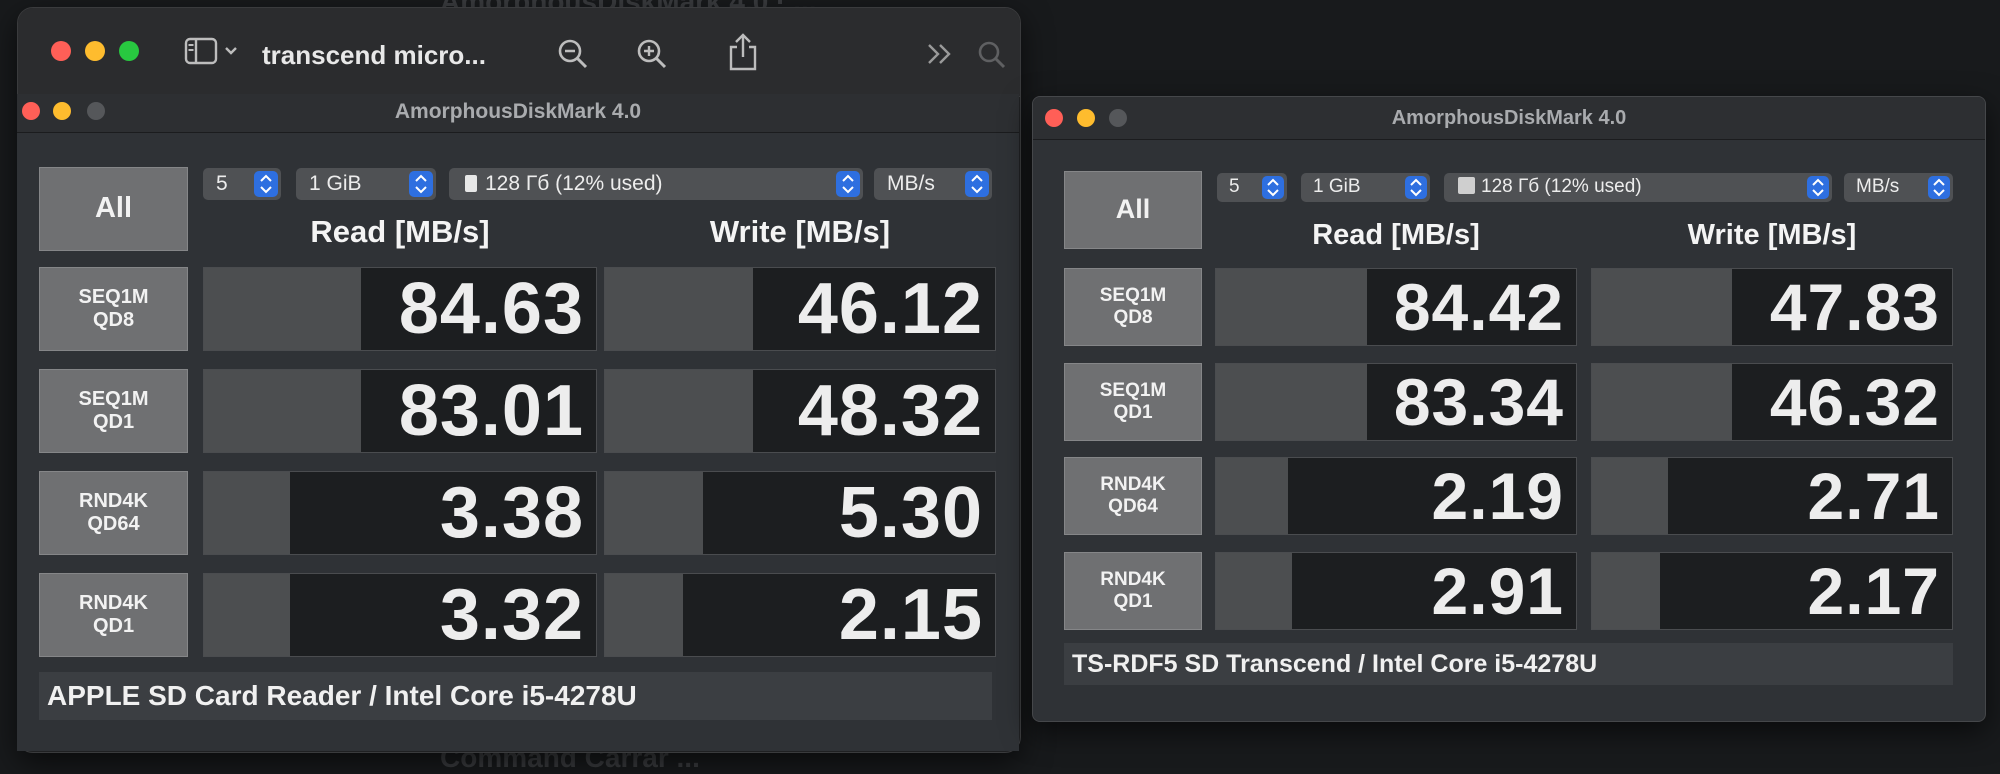 The width and height of the screenshot is (2000, 774). I want to click on read-result-cell: 84.42, so click(1396, 307).